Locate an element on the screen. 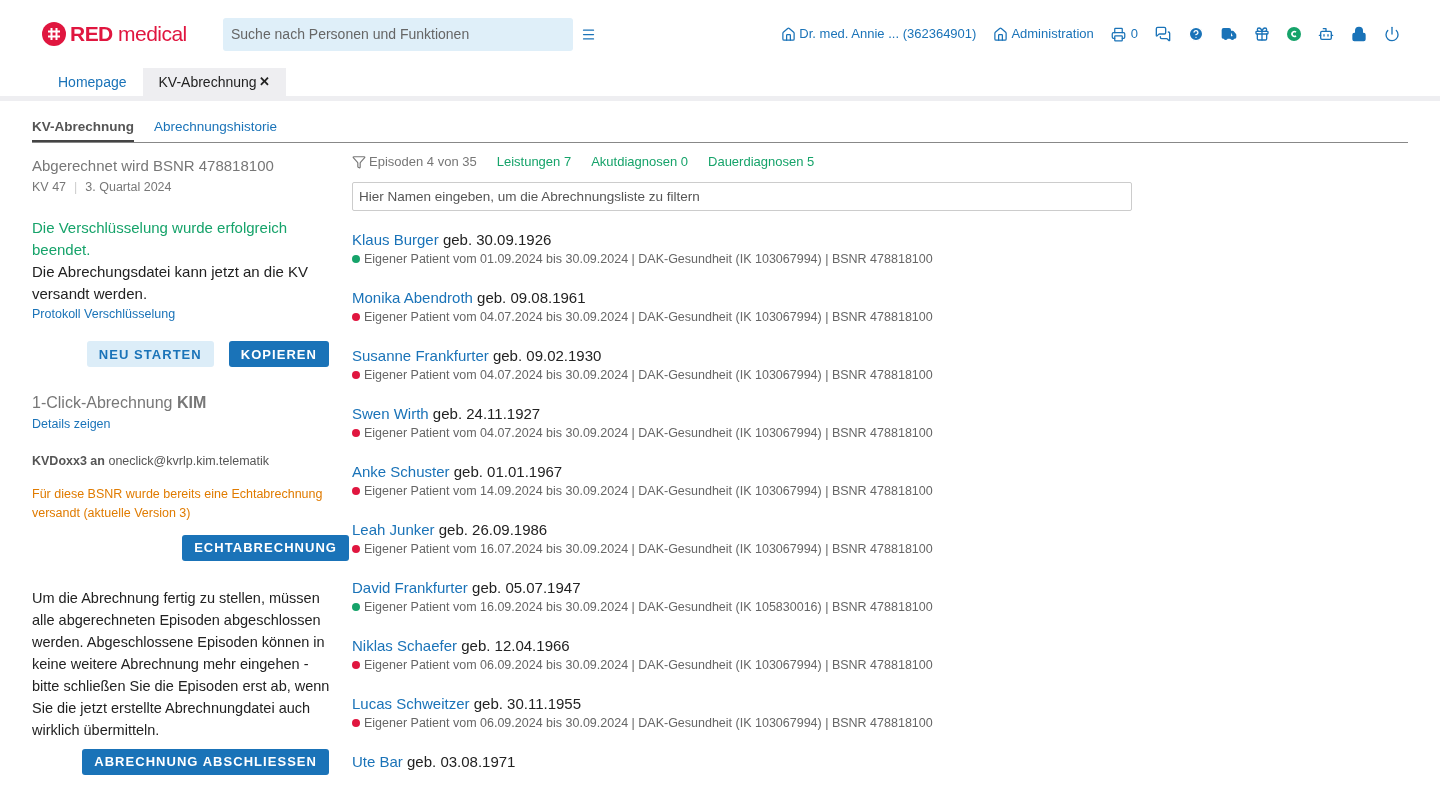 This screenshot has height=810, width=1440. logo-text: RED medical is located at coordinates (128, 34).